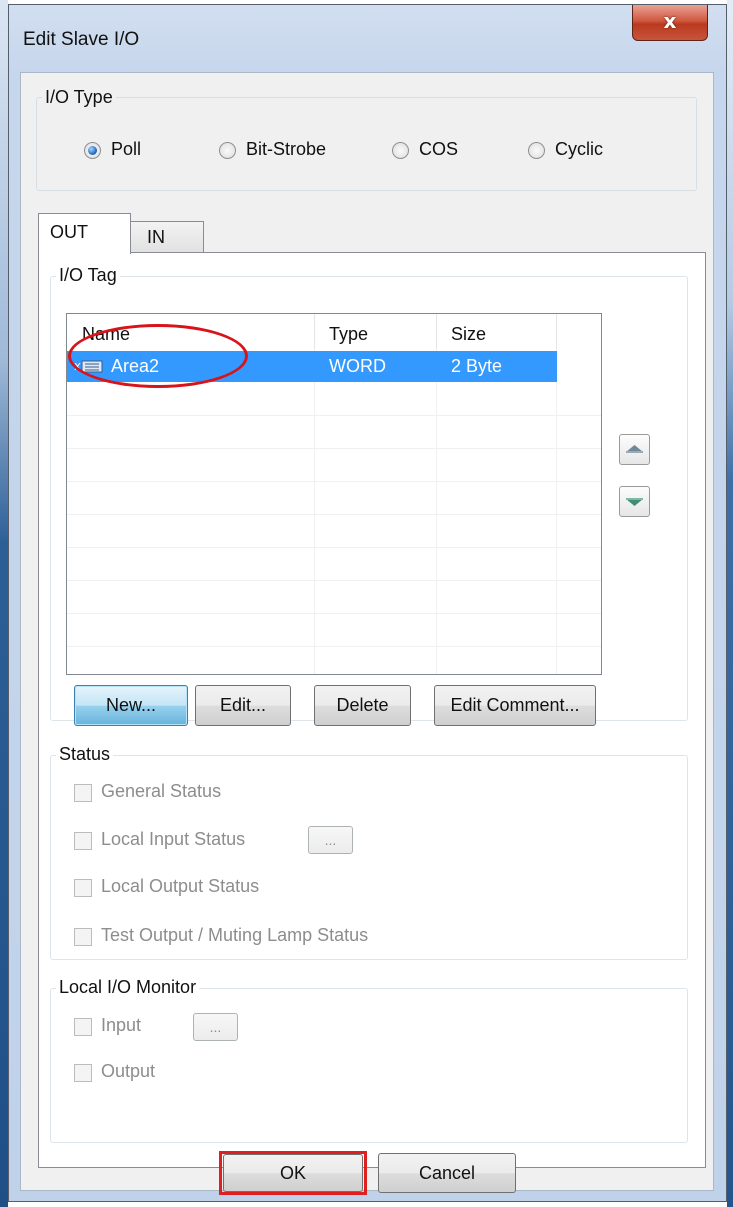 Image resolution: width=733 pixels, height=1207 pixels. Describe the element at coordinates (180, 886) in the screenshot. I see `local-output-status-label: Local Output Status` at that location.